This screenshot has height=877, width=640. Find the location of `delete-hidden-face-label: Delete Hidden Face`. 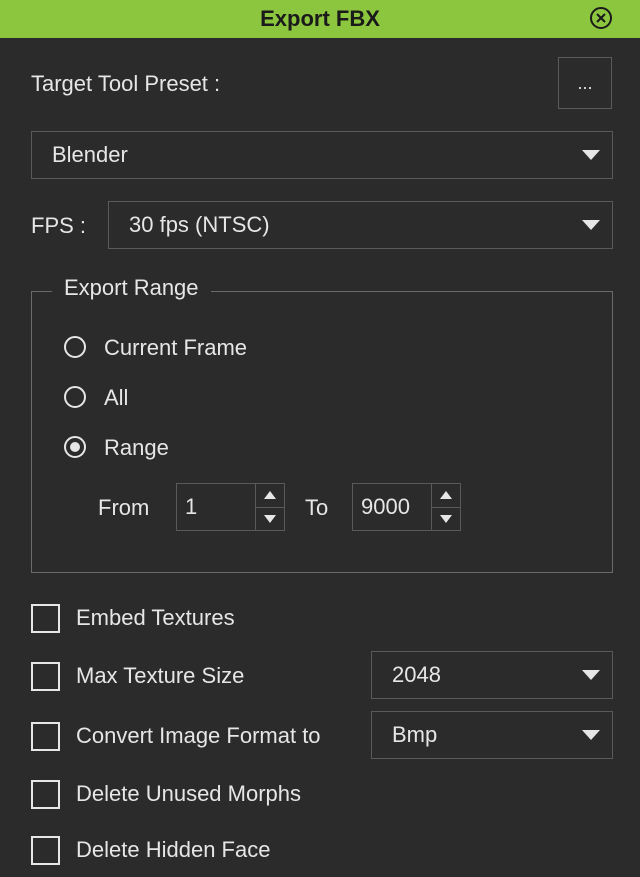

delete-hidden-face-label: Delete Hidden Face is located at coordinates (173, 849).